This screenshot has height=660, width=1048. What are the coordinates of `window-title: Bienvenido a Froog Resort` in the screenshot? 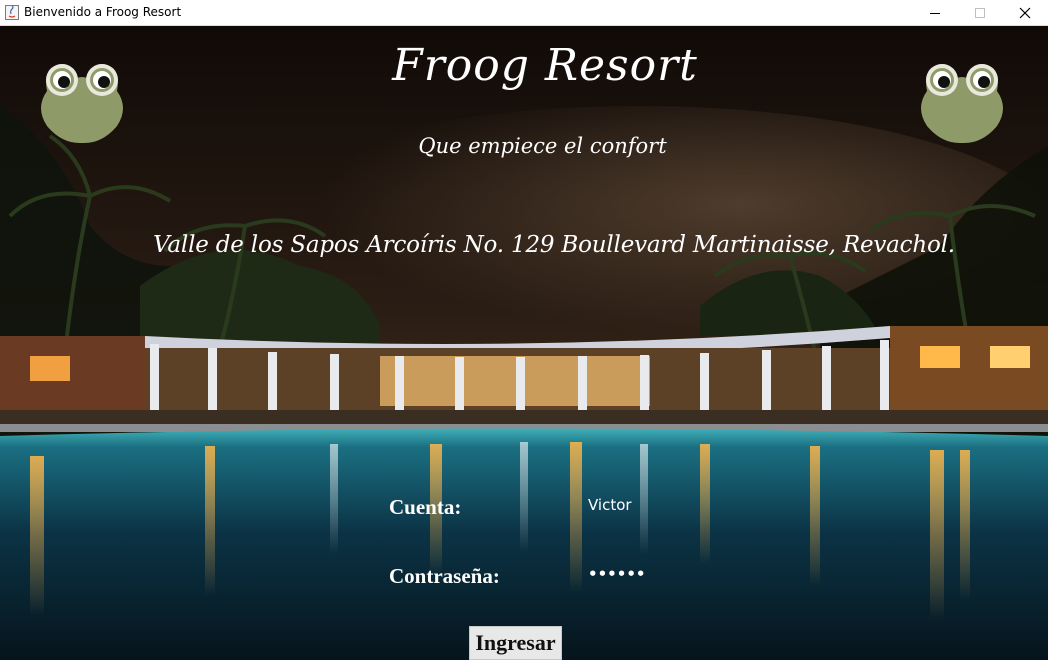 It's located at (103, 12).